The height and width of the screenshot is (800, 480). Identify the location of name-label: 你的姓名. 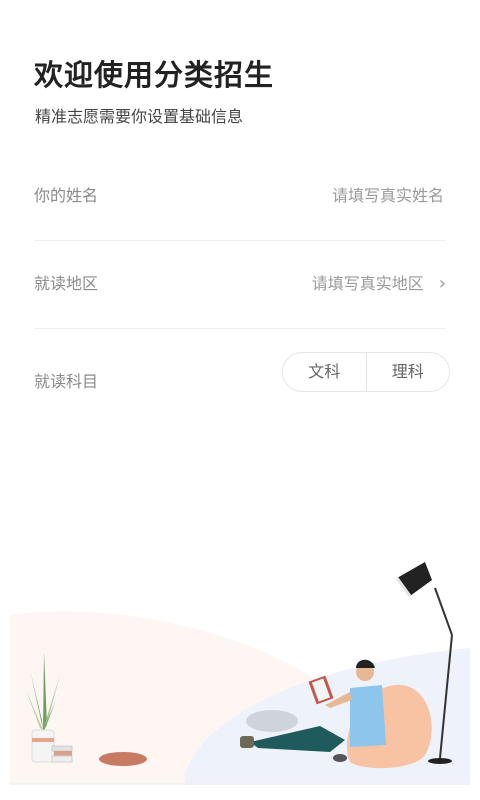
(66, 195).